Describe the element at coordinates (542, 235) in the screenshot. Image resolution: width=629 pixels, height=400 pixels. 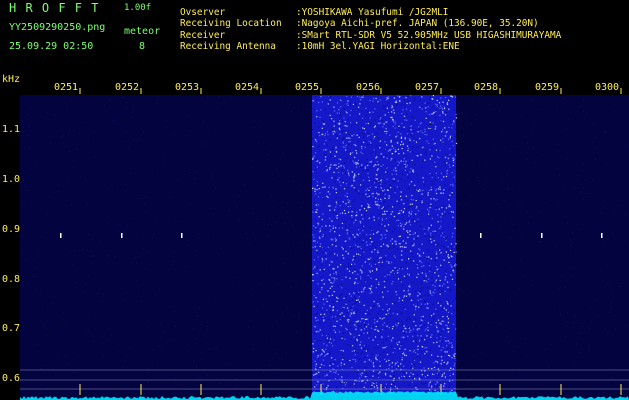
I see `meteor-echo` at that location.